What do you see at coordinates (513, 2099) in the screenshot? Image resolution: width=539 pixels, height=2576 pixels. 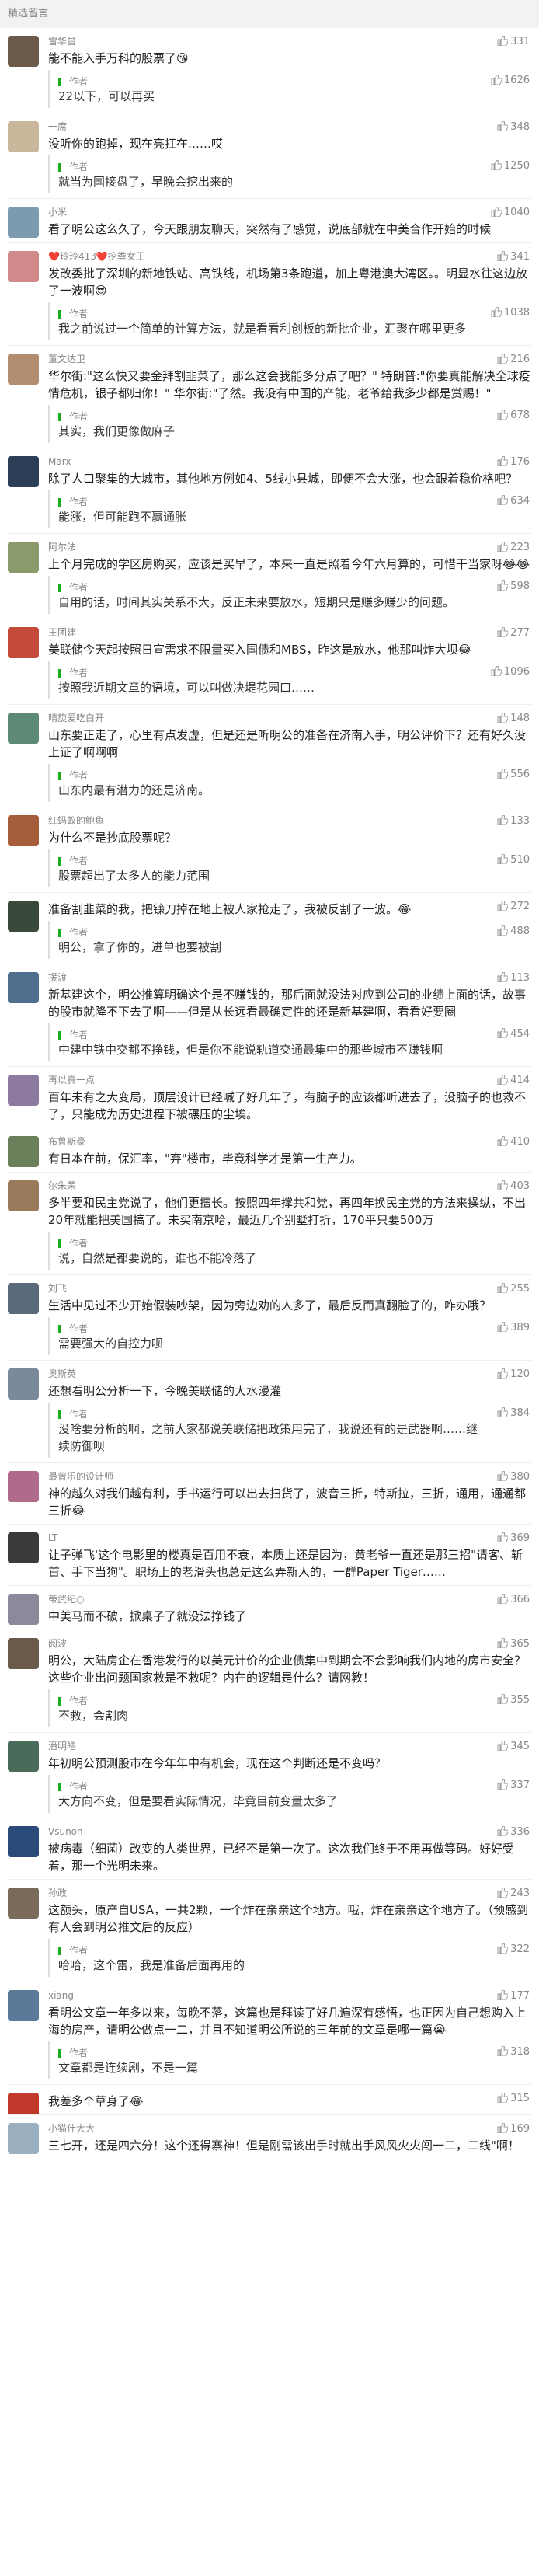 I see `like-button: 315` at bounding box center [513, 2099].